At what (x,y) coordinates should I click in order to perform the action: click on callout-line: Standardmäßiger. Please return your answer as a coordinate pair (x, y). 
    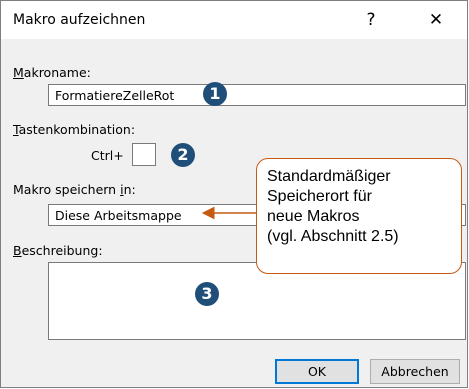
    Looking at the image, I should click on (329, 176).